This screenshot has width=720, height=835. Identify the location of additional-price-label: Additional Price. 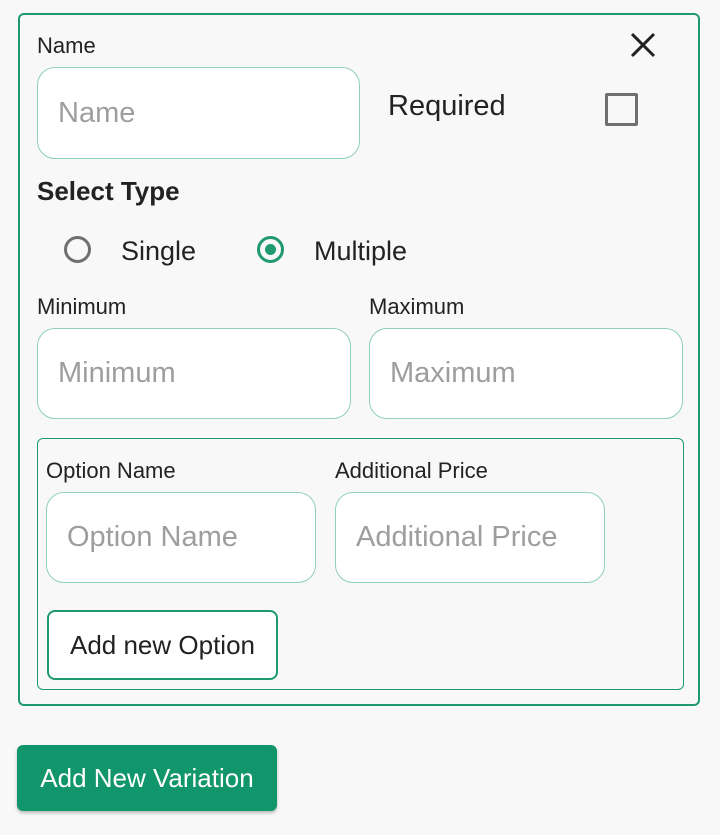
(411, 470).